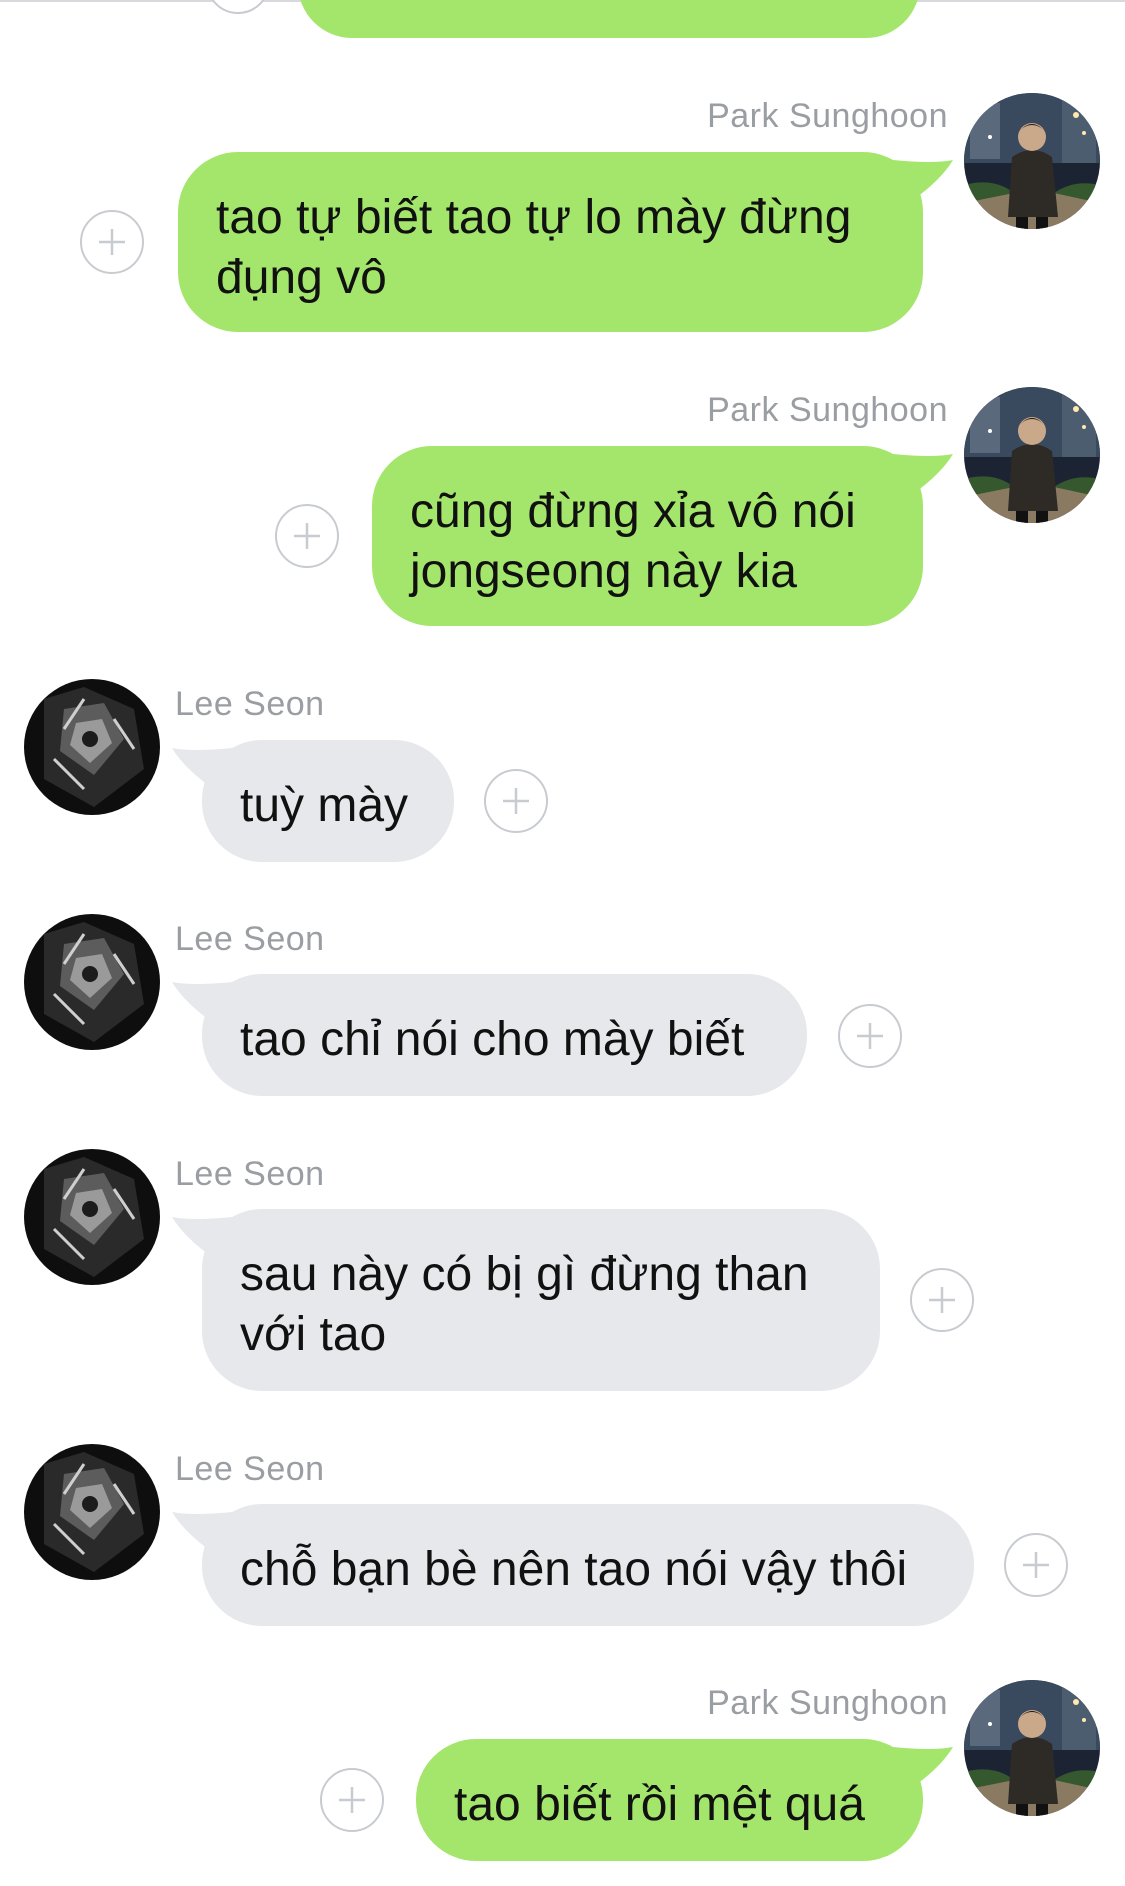 The image size is (1125, 1886). I want to click on message-bubble-received: tuỳ mày, so click(313, 801).